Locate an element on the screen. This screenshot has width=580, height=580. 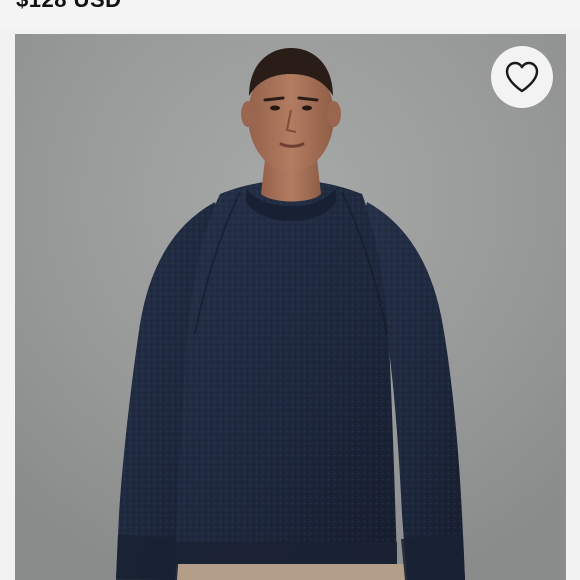
price-header: $128 USD is located at coordinates (290, 15).